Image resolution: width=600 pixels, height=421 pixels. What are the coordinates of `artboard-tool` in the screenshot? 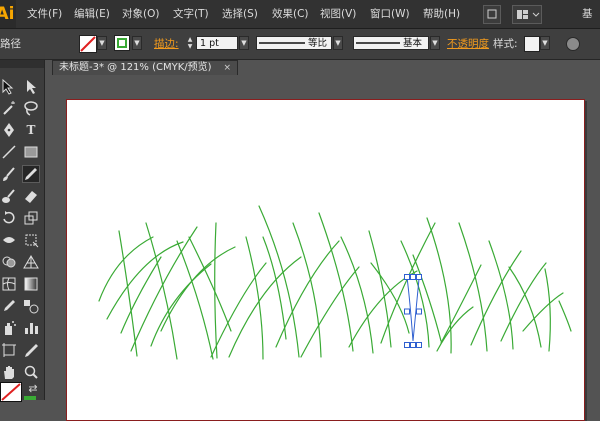 It's located at (9, 350).